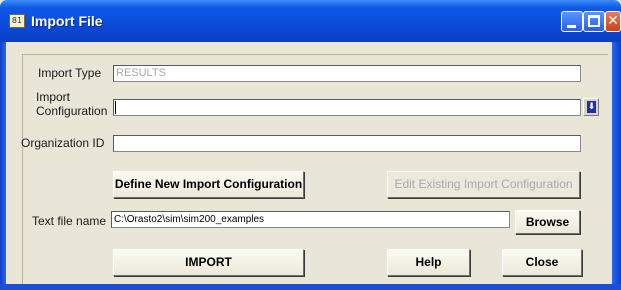 The width and height of the screenshot is (621, 290). I want to click on import-configuration-dropdown-button: ⬇, so click(591, 107).